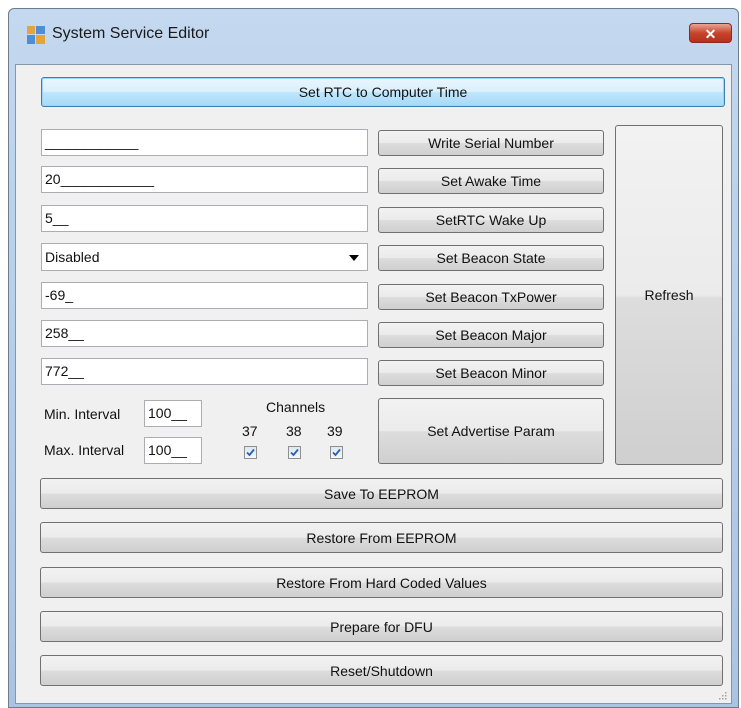  What do you see at coordinates (36, 35) in the screenshot?
I see `app-window-icon` at bounding box center [36, 35].